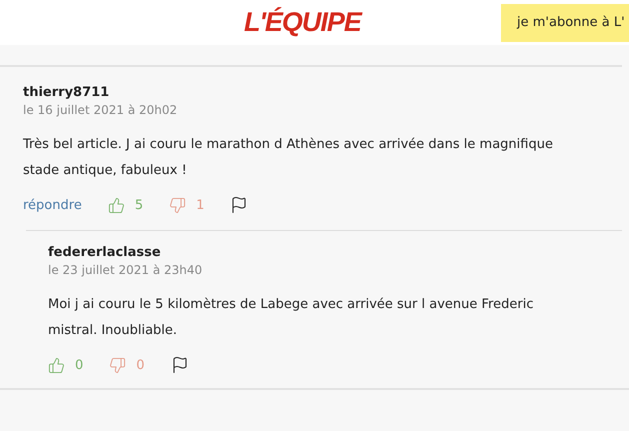  Describe the element at coordinates (52, 205) in the screenshot. I see `reply-link: répondre` at that location.